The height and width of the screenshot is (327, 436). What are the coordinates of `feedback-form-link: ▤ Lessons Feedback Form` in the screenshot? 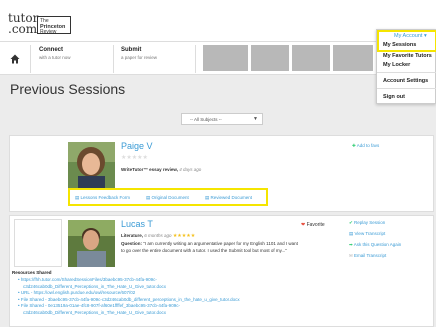 It's located at (102, 198).